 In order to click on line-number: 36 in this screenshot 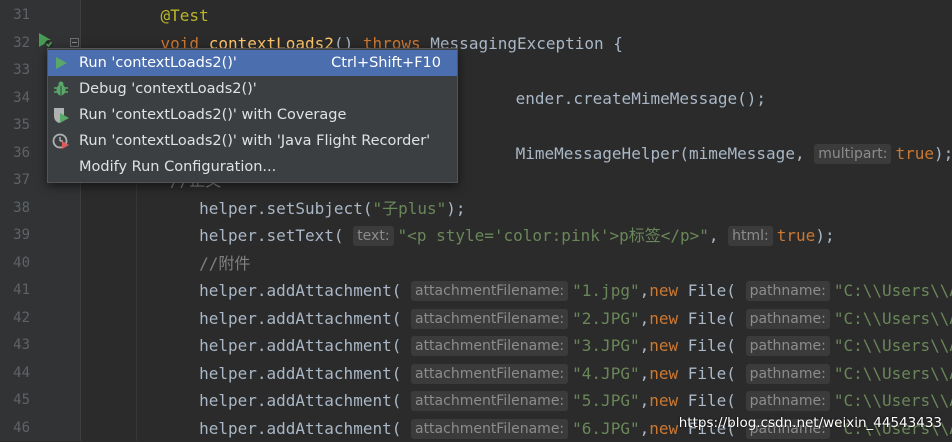, I will do `click(15, 154)`.